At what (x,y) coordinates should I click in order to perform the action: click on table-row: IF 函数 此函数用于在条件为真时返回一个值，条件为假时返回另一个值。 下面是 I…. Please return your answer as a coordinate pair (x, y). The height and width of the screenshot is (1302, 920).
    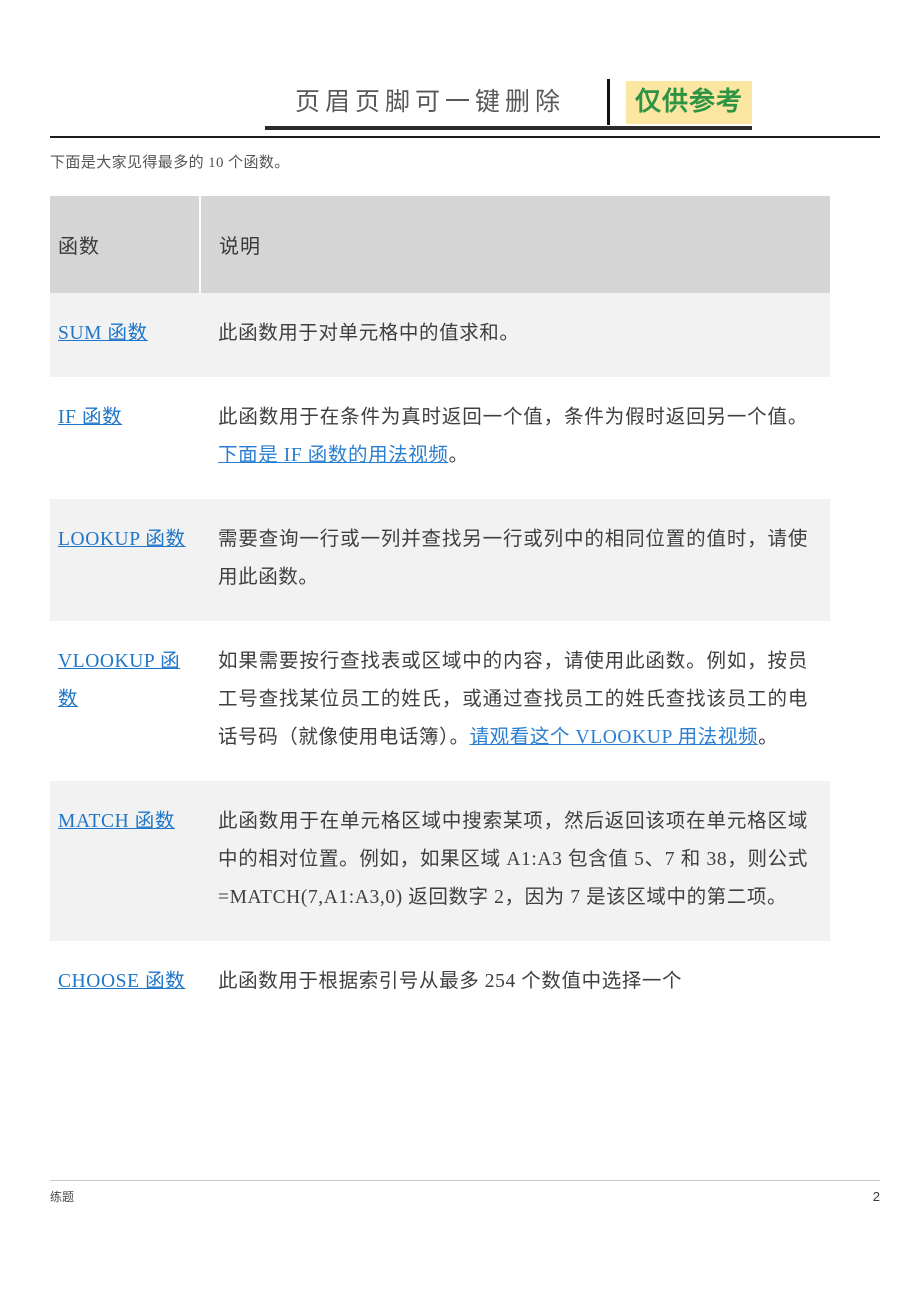
    Looking at the image, I should click on (440, 438).